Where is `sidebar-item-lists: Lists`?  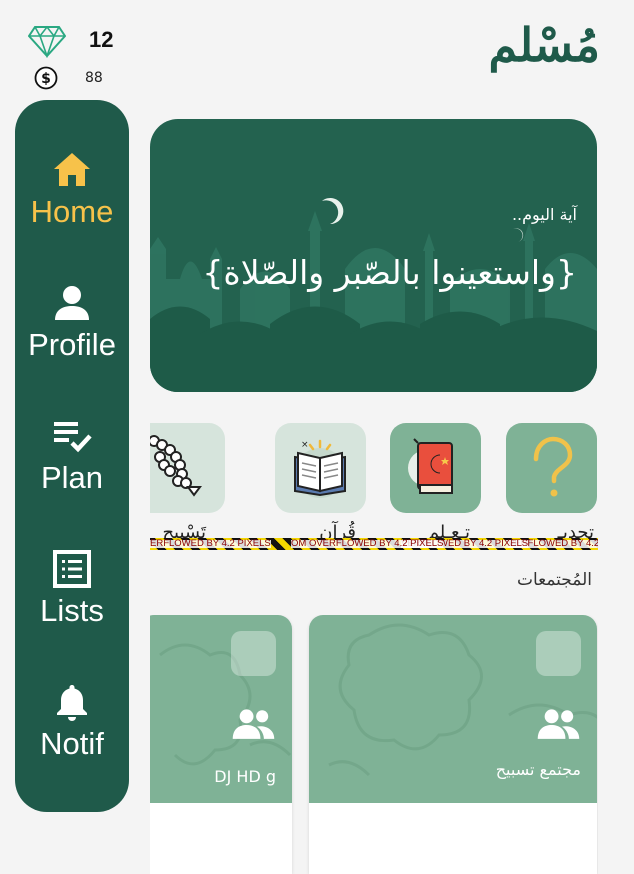 sidebar-item-lists: Lists is located at coordinates (72, 589).